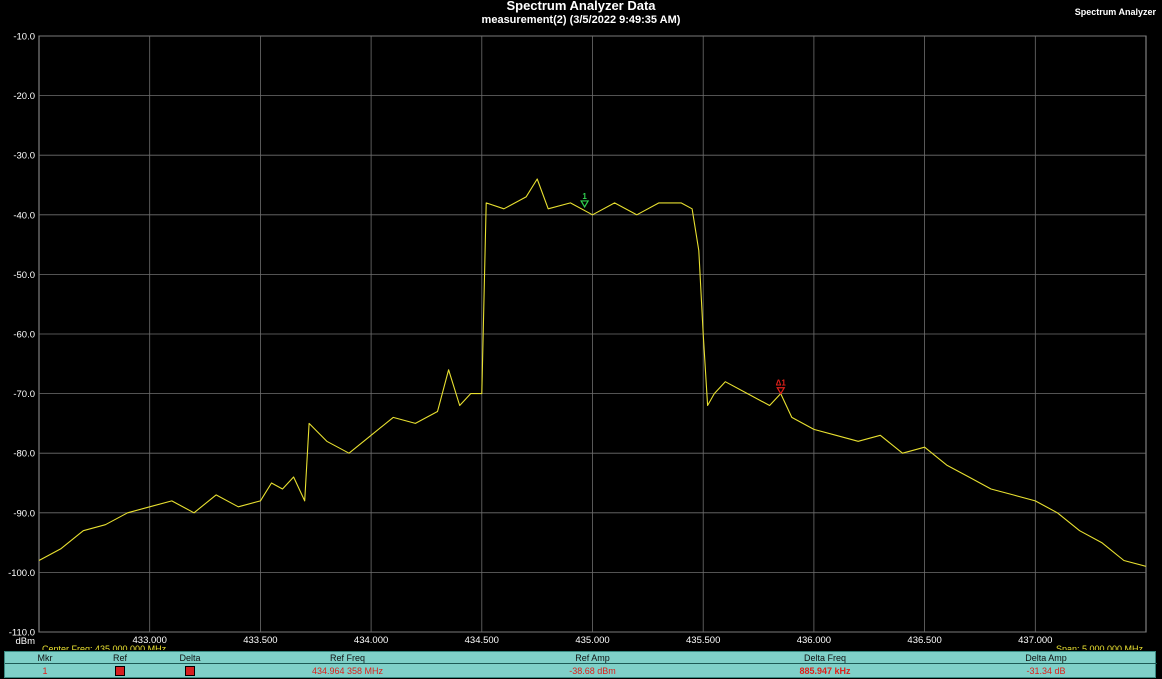 This screenshot has width=1162, height=679. What do you see at coordinates (1035, 640) in the screenshot?
I see `x-tick-label: 437.000` at bounding box center [1035, 640].